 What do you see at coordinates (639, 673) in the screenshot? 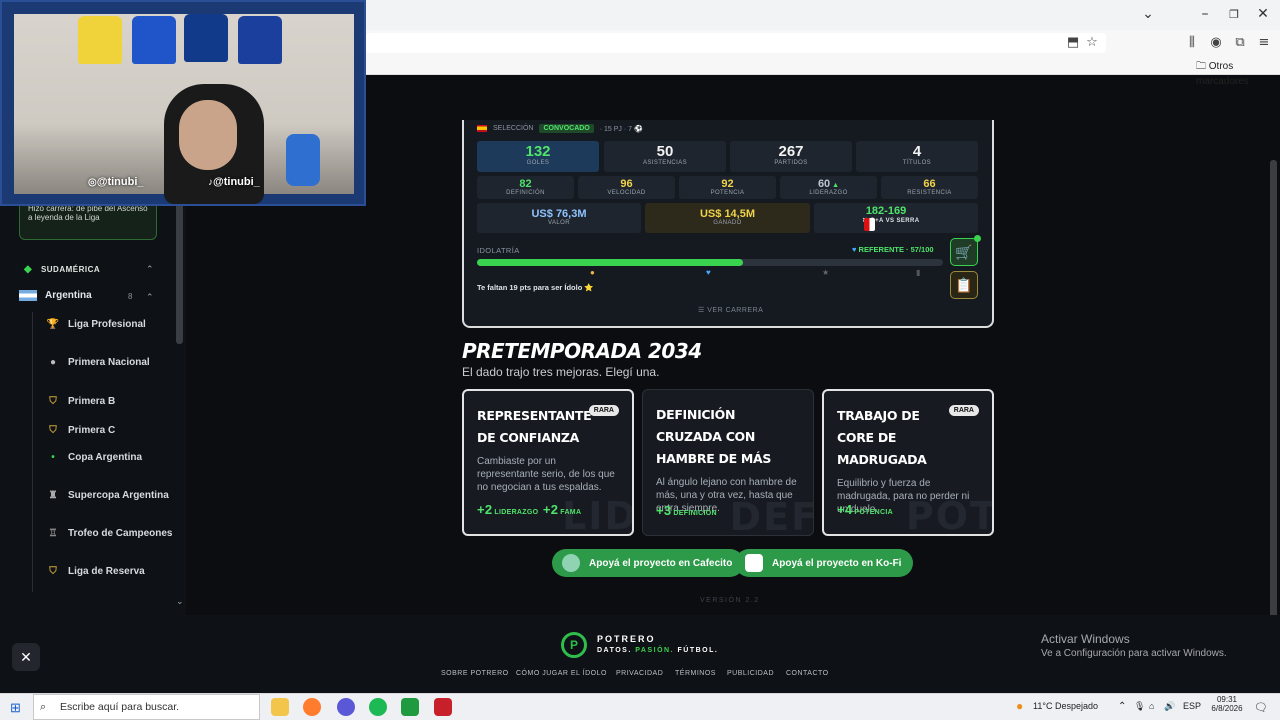
I see `footer-link-privacy: PRIVACIDAD` at bounding box center [639, 673].